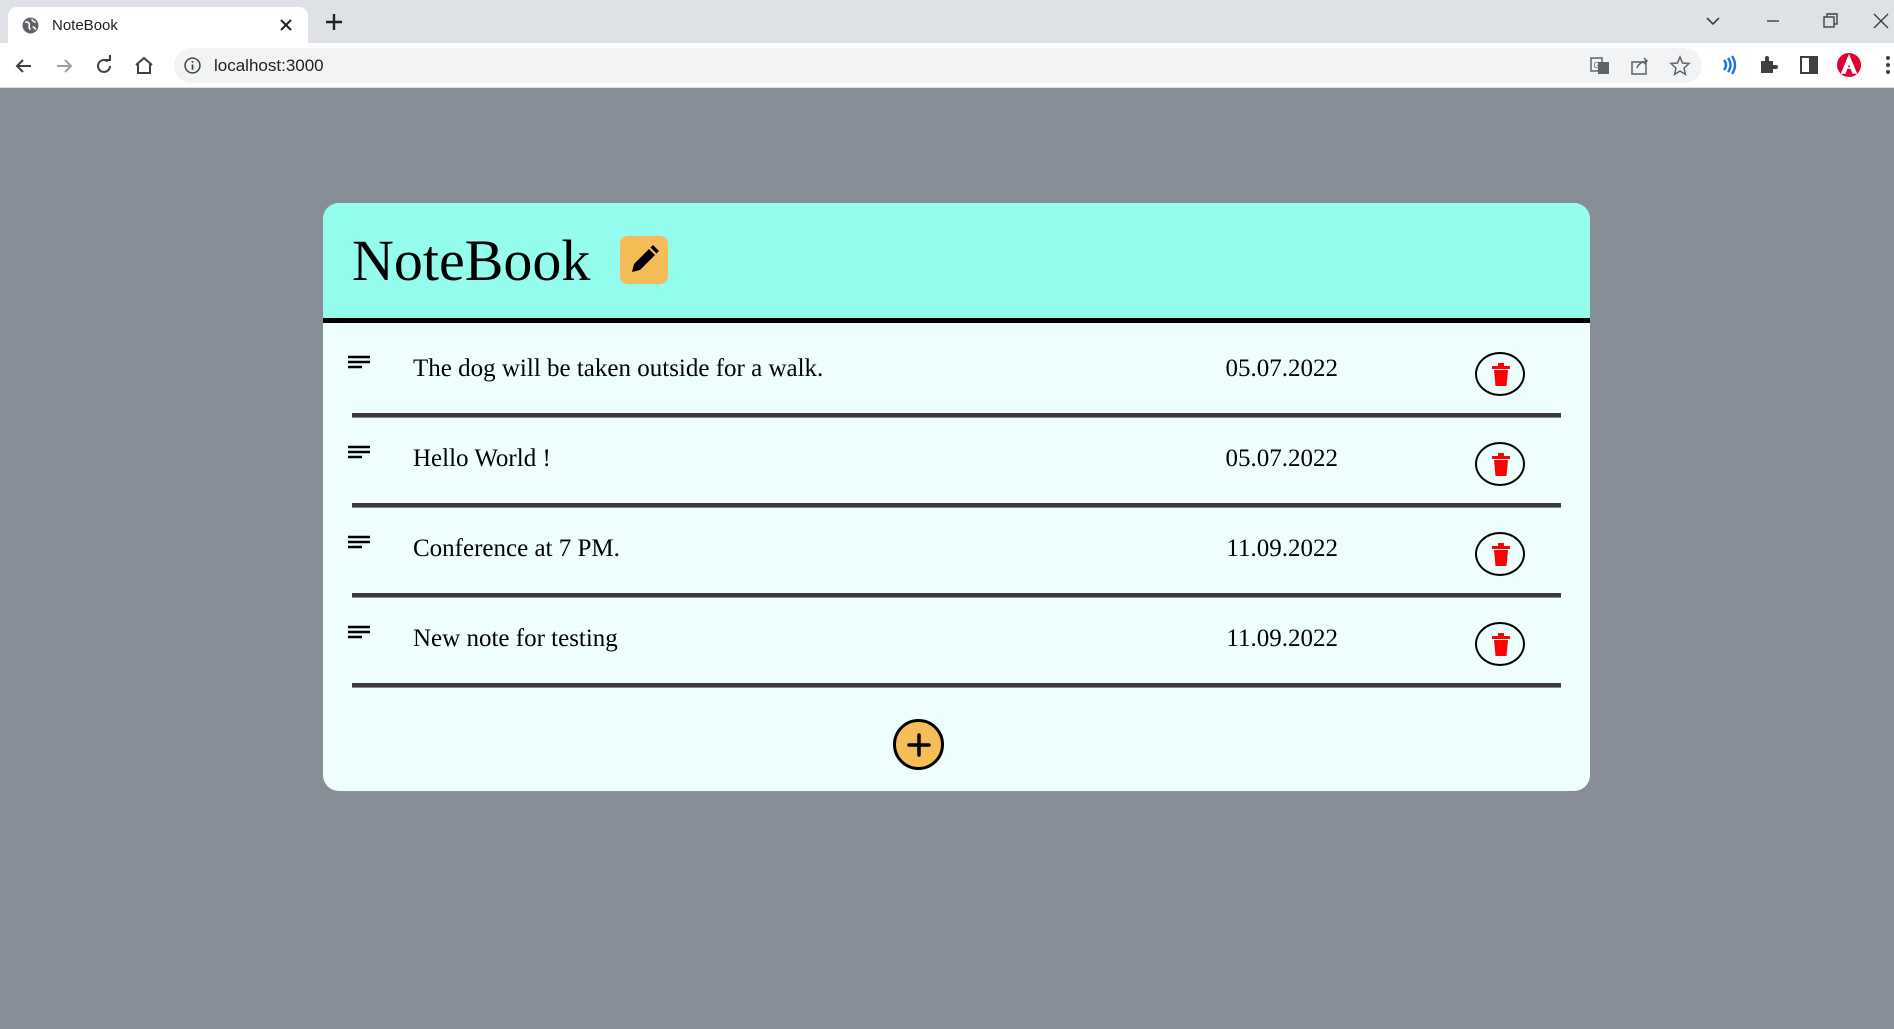  I want to click on minimize-icon, so click(1773, 21).